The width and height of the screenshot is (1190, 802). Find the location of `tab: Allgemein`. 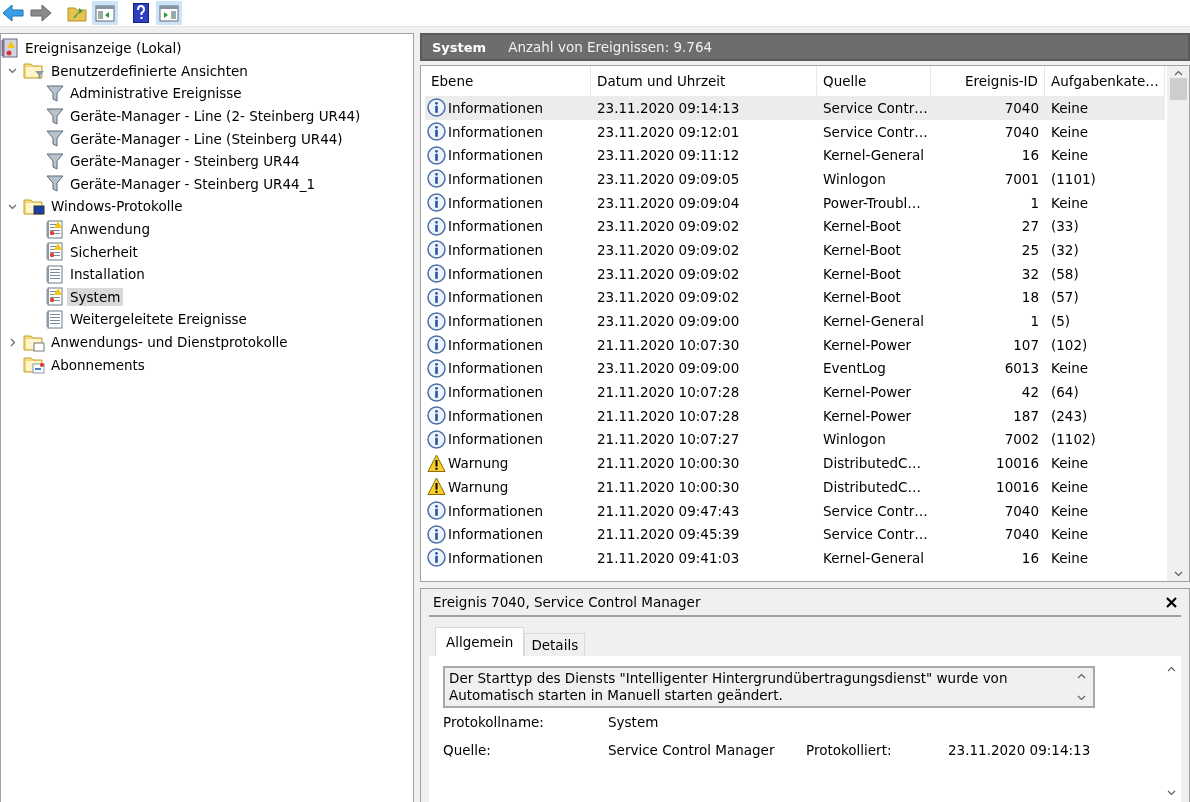

tab: Allgemein is located at coordinates (480, 641).